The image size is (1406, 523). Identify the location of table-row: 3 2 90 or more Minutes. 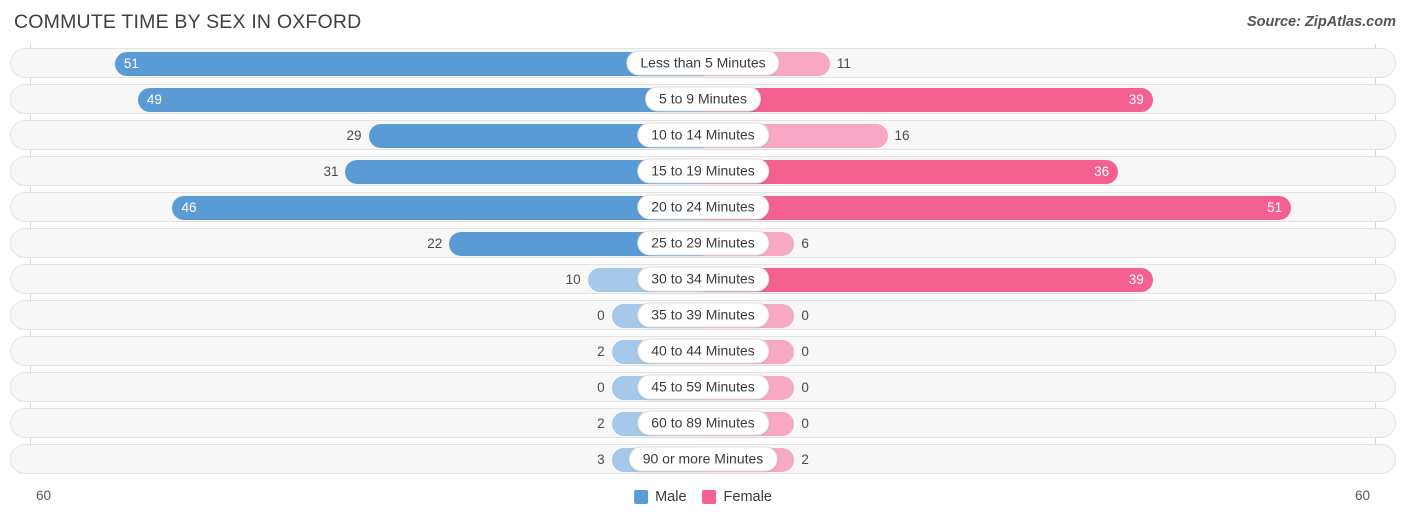
(703, 459).